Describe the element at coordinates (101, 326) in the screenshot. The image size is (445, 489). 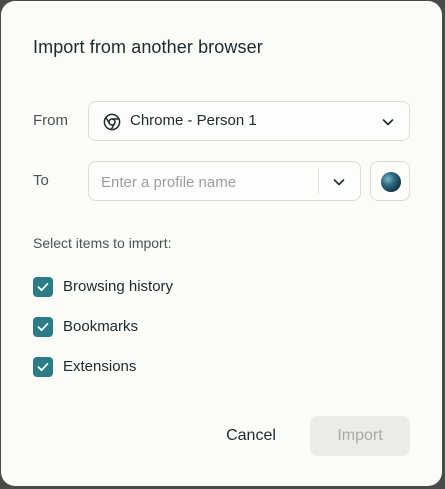
I see `bookmarks-label: Bookmarks` at that location.